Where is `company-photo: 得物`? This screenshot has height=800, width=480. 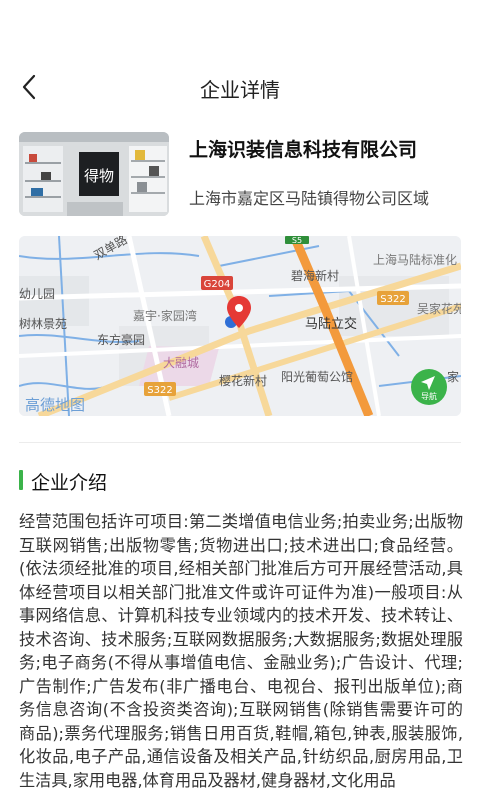 company-photo: 得物 is located at coordinates (94, 174).